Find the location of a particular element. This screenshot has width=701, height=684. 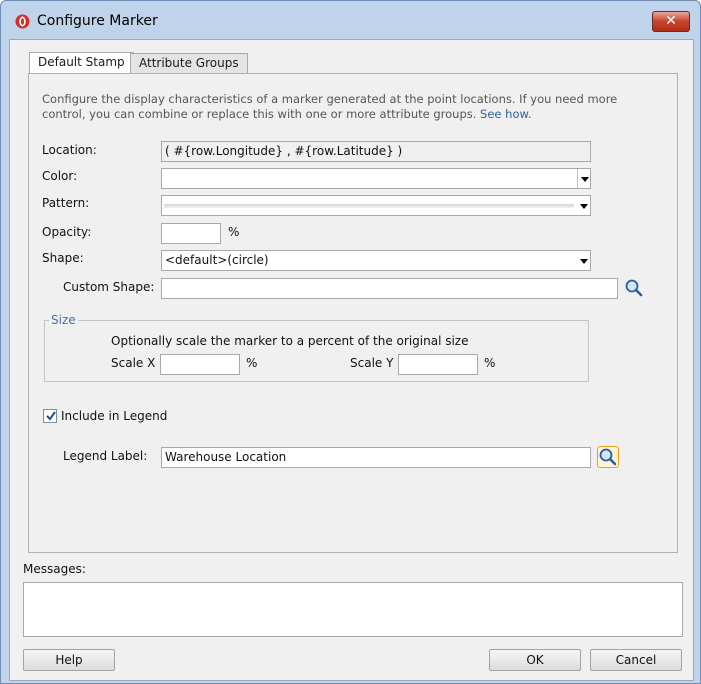

opacity-input is located at coordinates (191, 233).